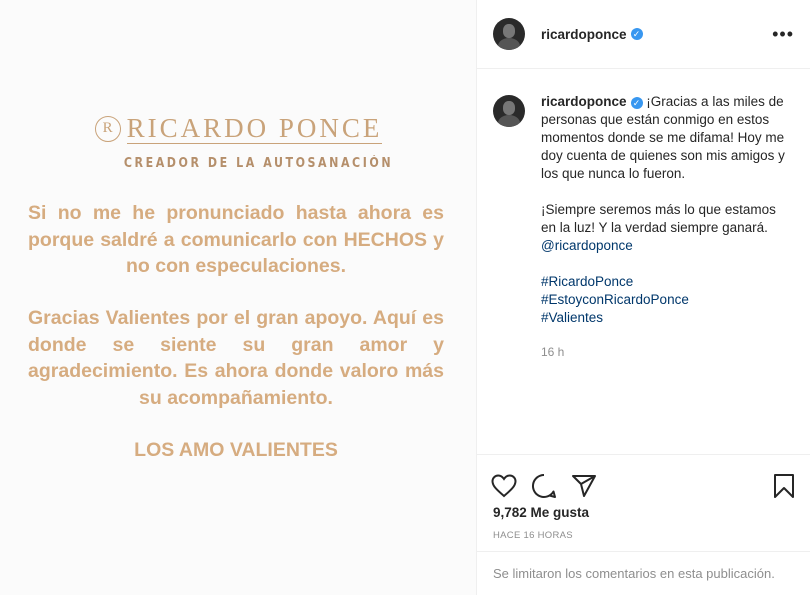 The width and height of the screenshot is (810, 595). What do you see at coordinates (254, 128) in the screenshot?
I see `brand-name: RICARDO PONCE` at bounding box center [254, 128].